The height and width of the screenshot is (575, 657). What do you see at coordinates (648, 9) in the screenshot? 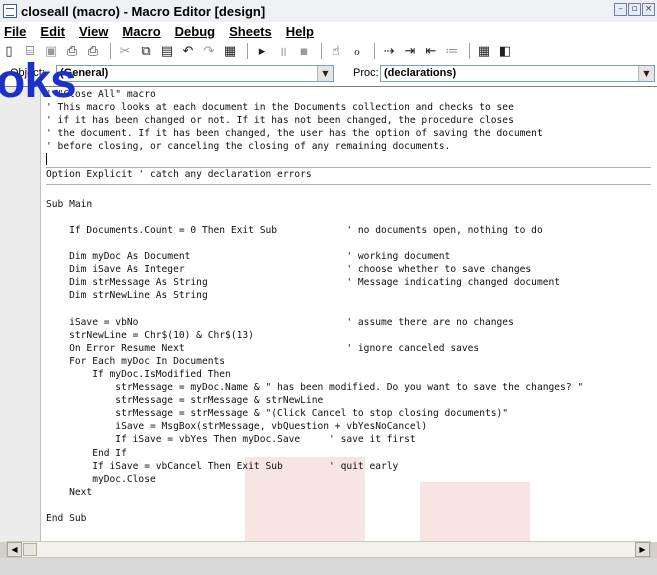
I see `close-button: ×` at bounding box center [648, 9].